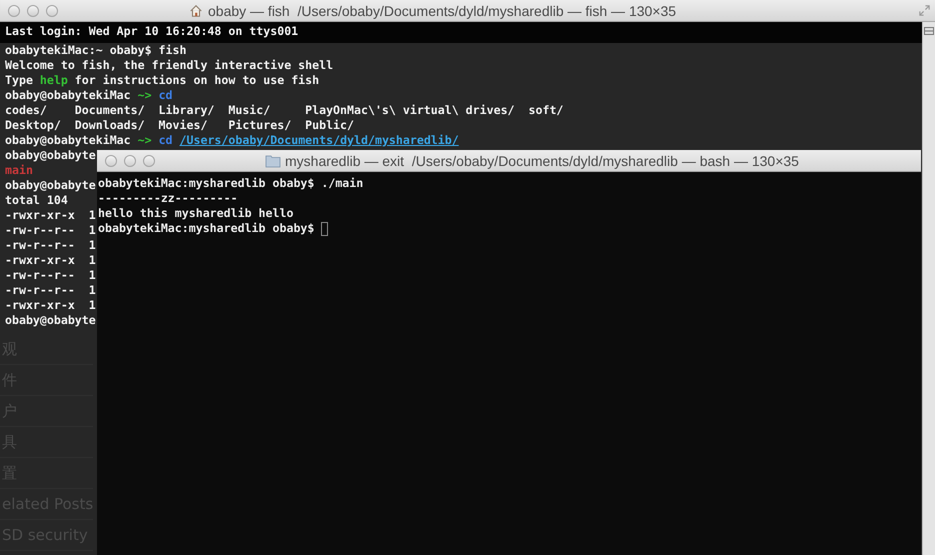 The image size is (935, 555). I want to click on house-icon, so click(196, 11).